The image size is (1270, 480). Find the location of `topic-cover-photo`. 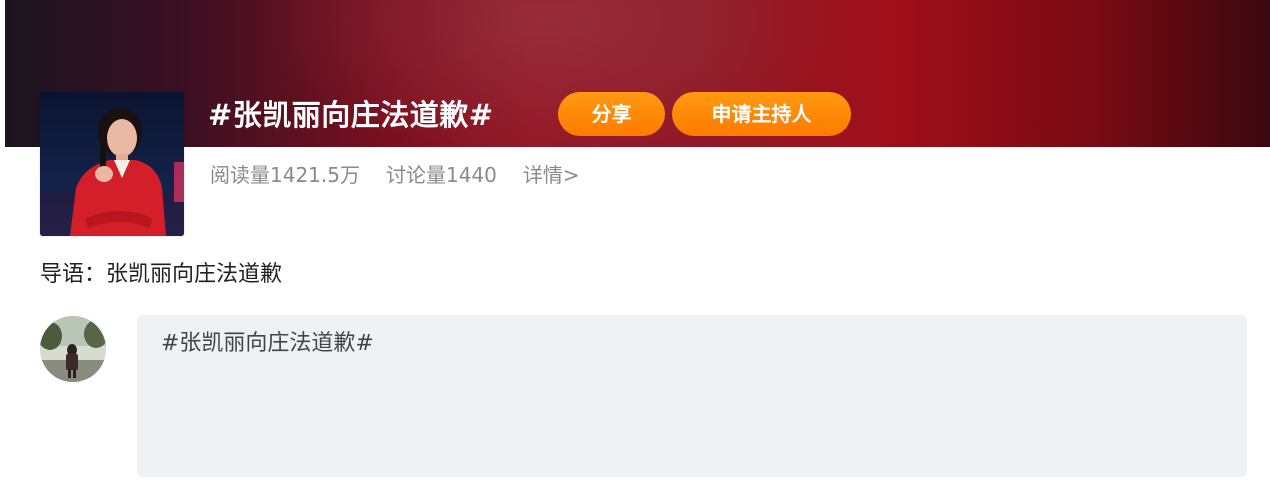

topic-cover-photo is located at coordinates (112, 164).